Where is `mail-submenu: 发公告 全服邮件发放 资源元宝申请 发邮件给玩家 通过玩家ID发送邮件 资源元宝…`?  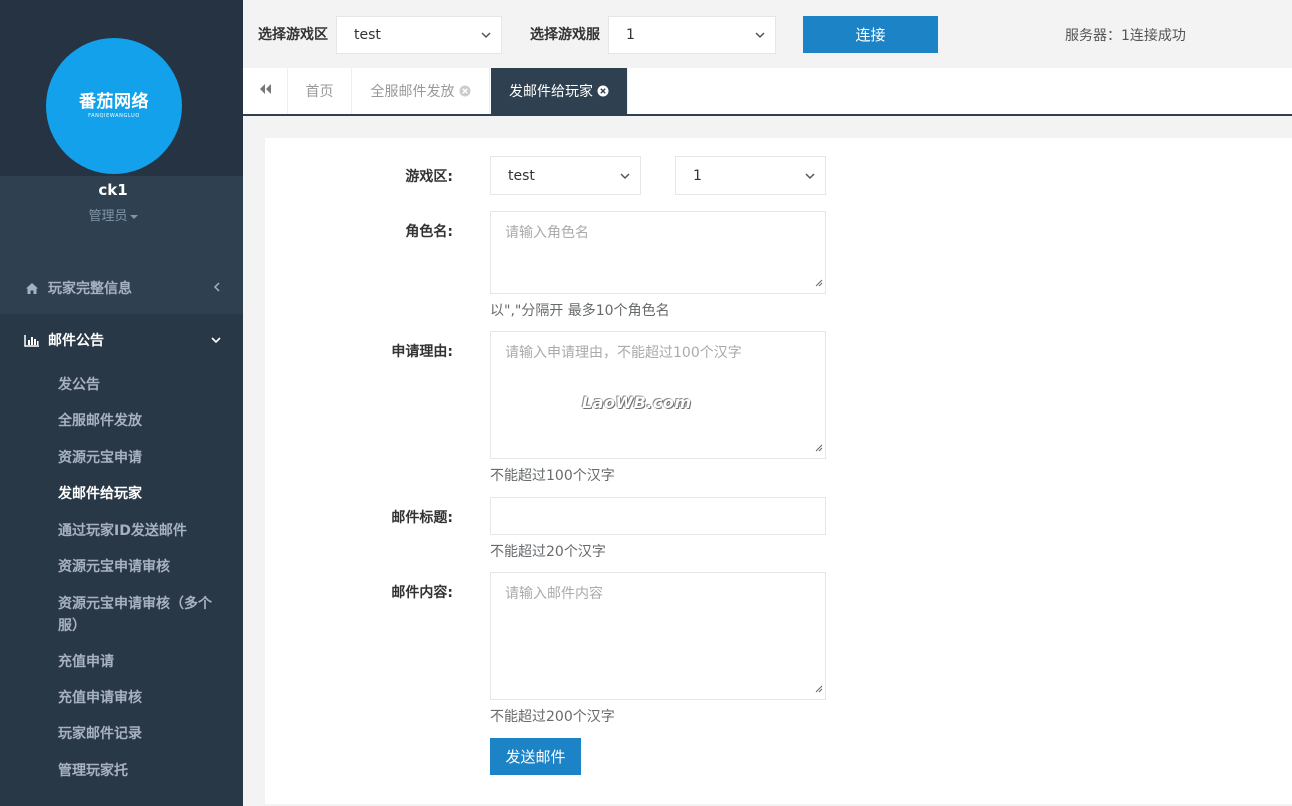 mail-submenu: 发公告 全服邮件发放 资源元宝申请 发邮件给玩家 通过玩家ID发送邮件 资源元宝… is located at coordinates (121, 586).